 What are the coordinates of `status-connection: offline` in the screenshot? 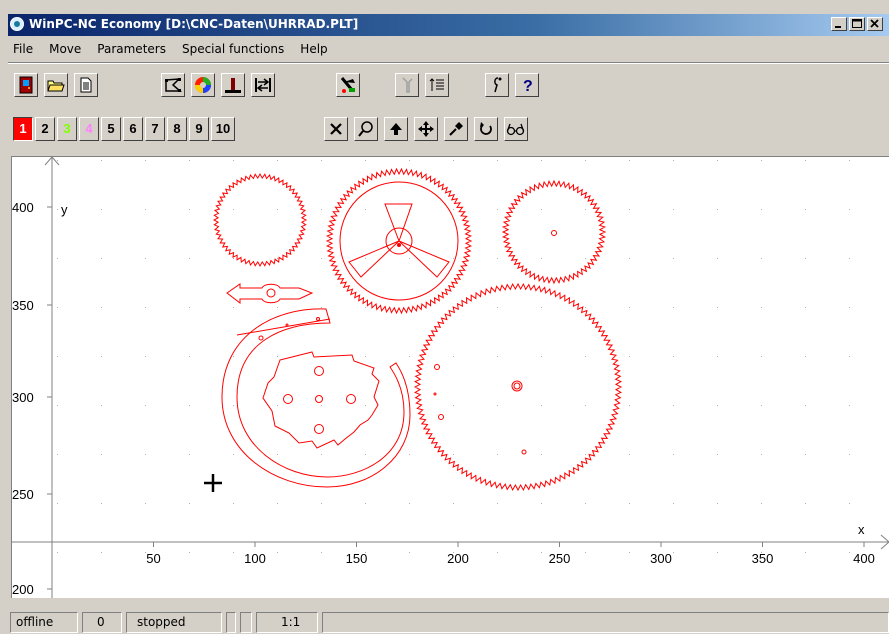 It's located at (44, 622).